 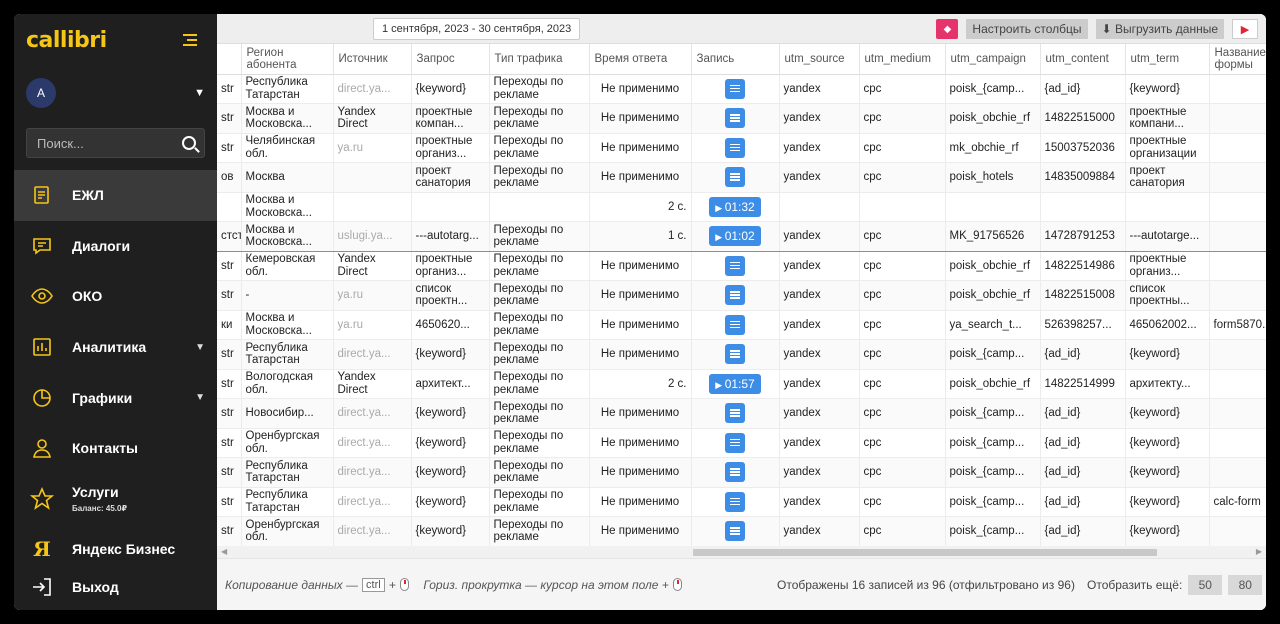 What do you see at coordinates (902, 59) in the screenshot?
I see `column-header: utm_medium` at bounding box center [902, 59].